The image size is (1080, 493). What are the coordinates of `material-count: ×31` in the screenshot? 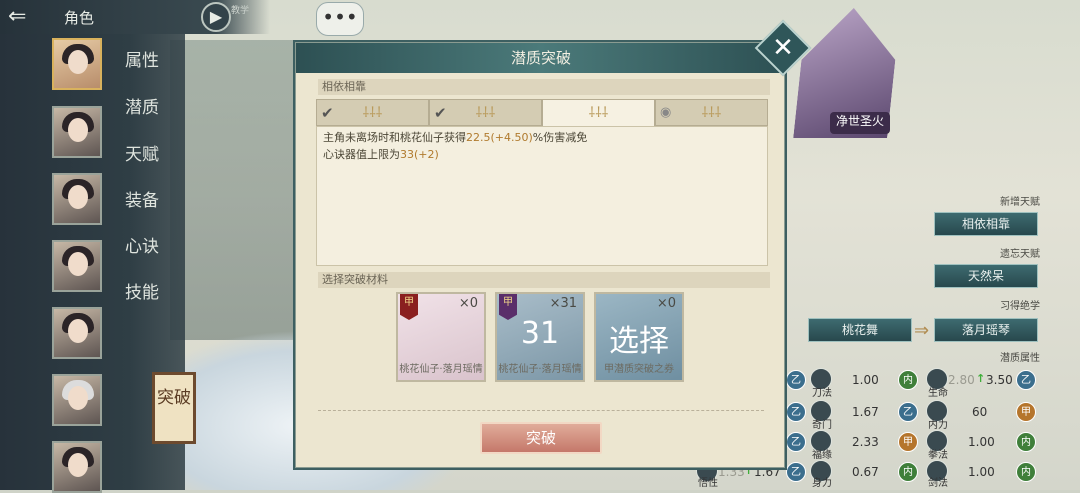 It's located at (563, 303).